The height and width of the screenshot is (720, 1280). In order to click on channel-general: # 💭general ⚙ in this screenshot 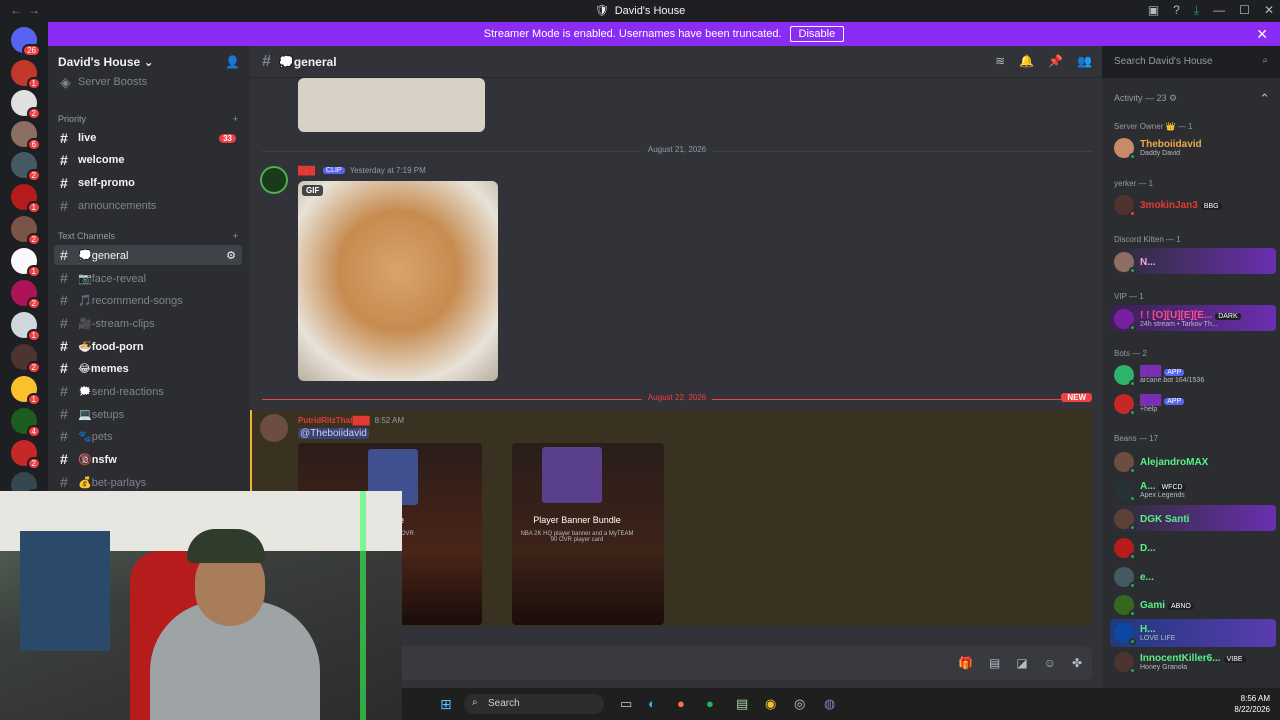, I will do `click(148, 255)`.